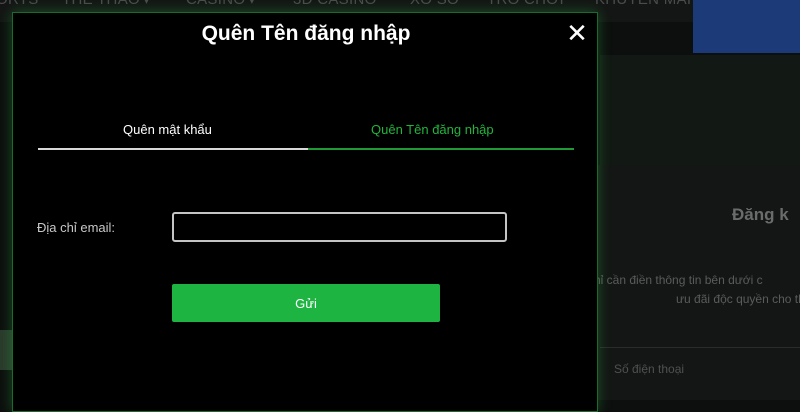 The height and width of the screenshot is (412, 800). What do you see at coordinates (441, 149) in the screenshot?
I see `tab-underline-active` at bounding box center [441, 149].